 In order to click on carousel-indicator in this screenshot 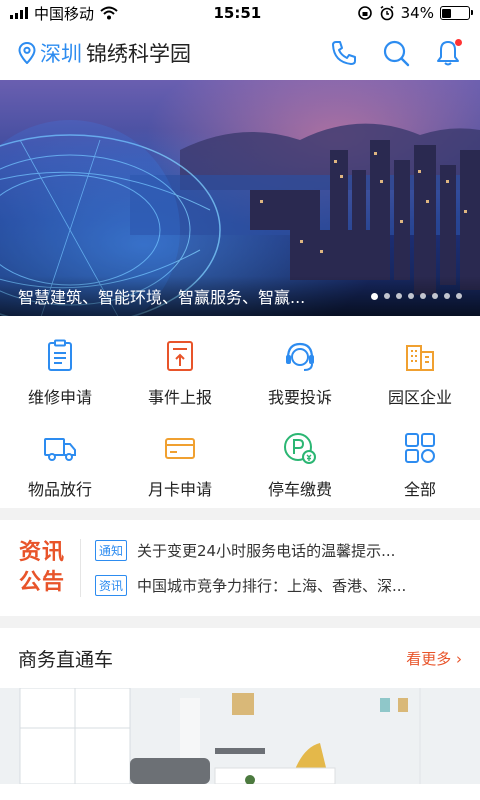, I will do `click(416, 296)`.